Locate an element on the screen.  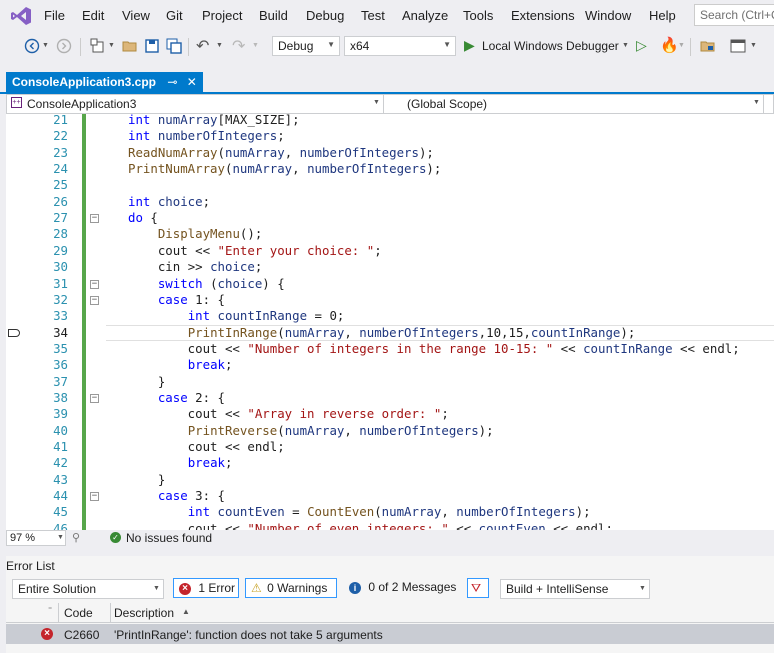
column-options-icon: ⁼ is located at coordinates (50, 609).